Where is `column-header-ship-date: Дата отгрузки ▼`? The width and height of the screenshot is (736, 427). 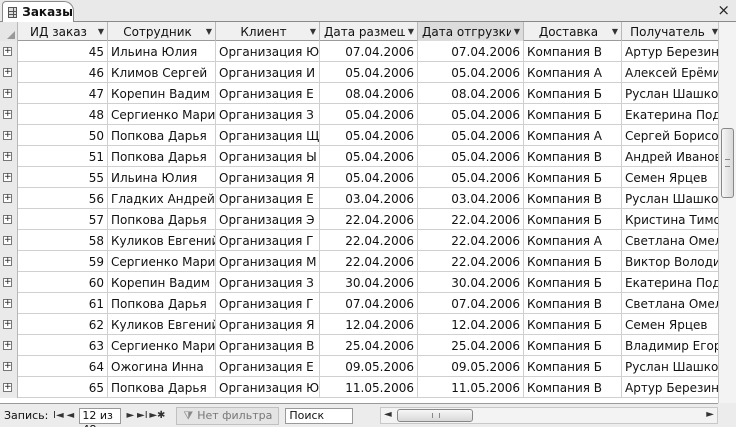 column-header-ship-date: Дата отгрузки ▼ is located at coordinates (471, 31).